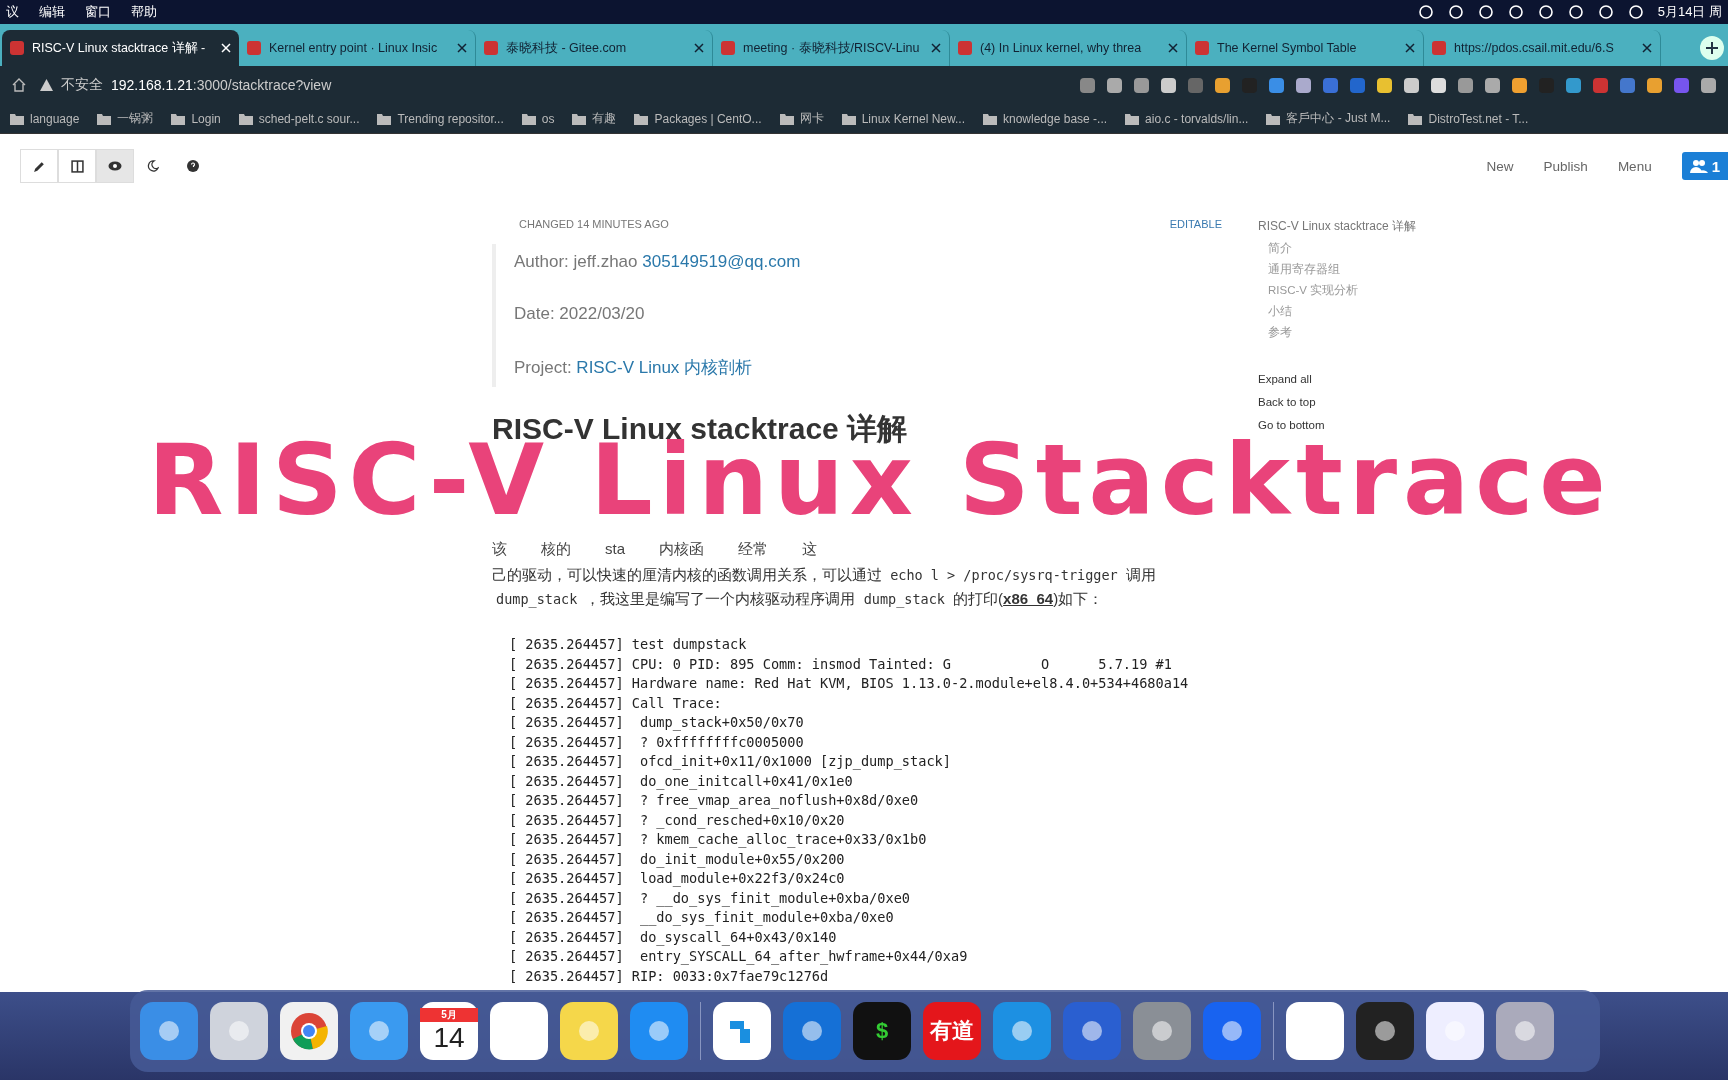  What do you see at coordinates (52, 12) in the screenshot?
I see `menu-item: 编辑` at bounding box center [52, 12].